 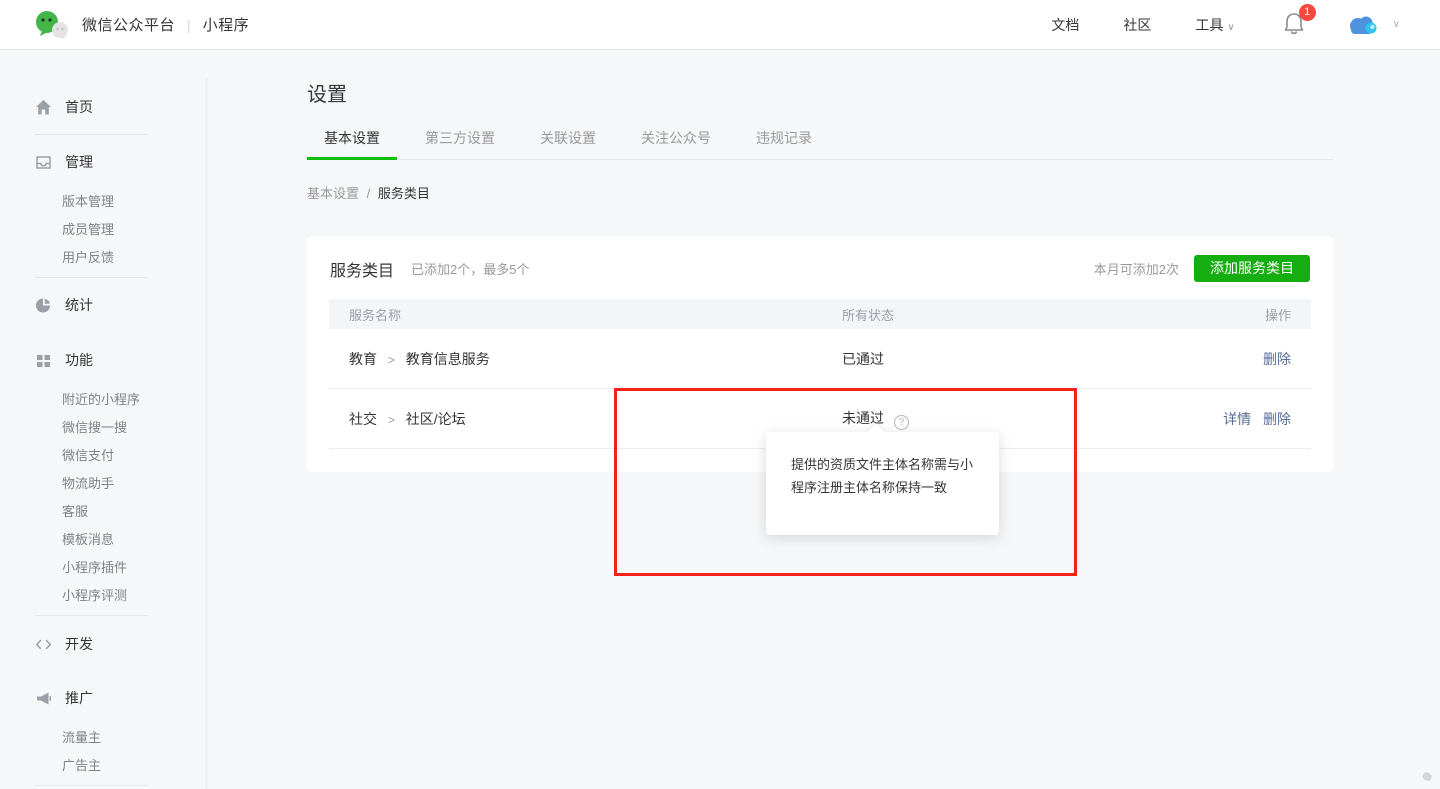 I want to click on inbox-icon, so click(x=43, y=162).